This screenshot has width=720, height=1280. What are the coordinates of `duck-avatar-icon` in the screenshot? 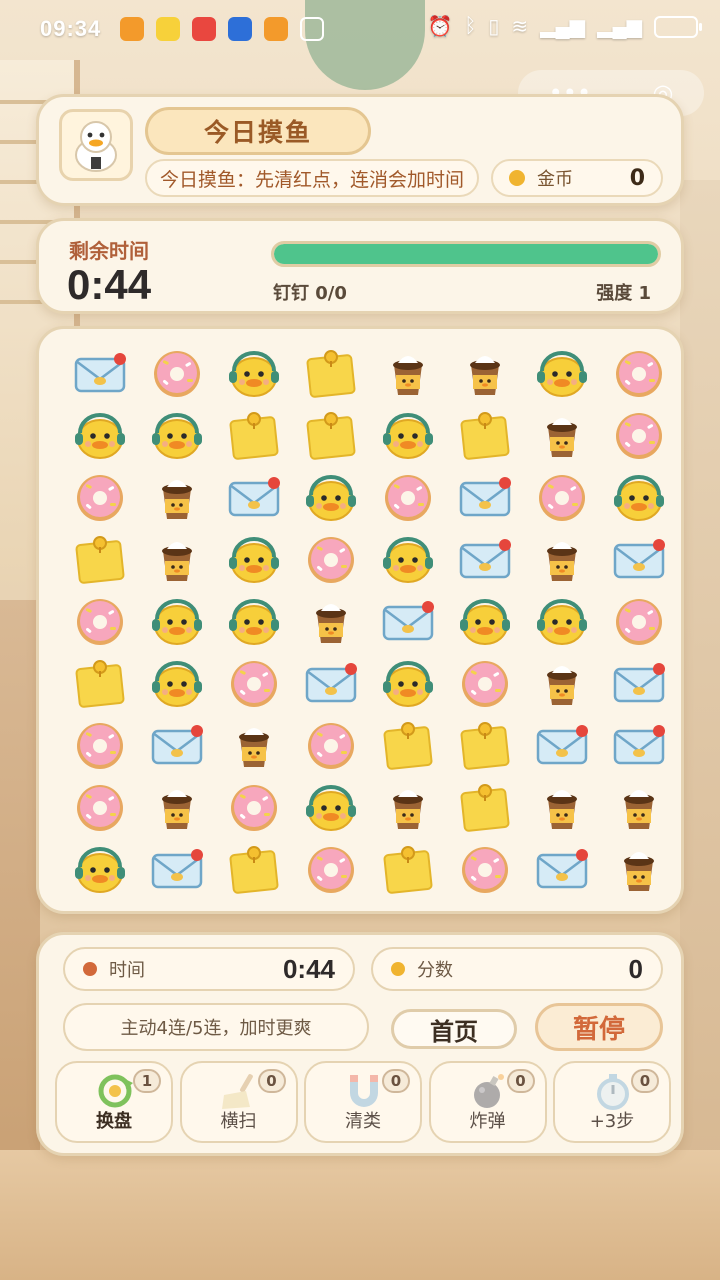 It's located at (96, 146).